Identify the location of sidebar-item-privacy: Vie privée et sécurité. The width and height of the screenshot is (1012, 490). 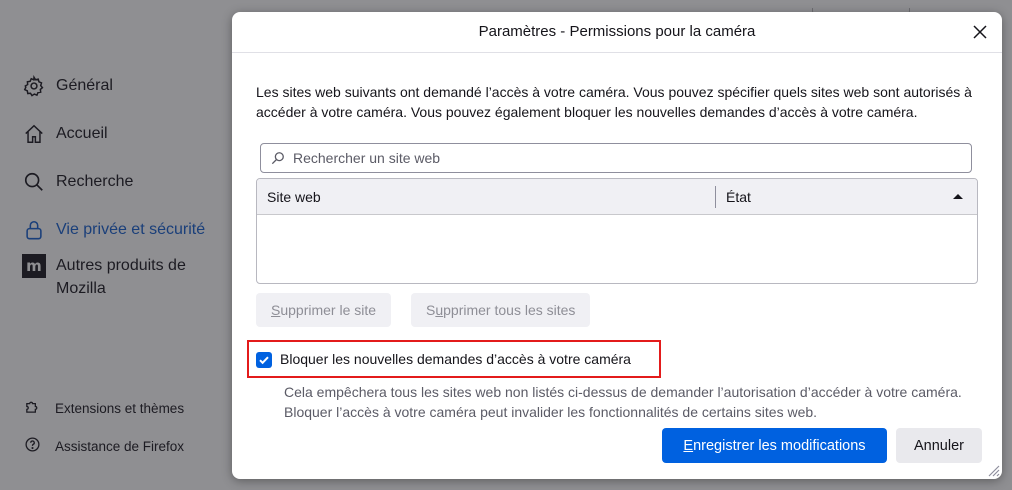
(113, 230).